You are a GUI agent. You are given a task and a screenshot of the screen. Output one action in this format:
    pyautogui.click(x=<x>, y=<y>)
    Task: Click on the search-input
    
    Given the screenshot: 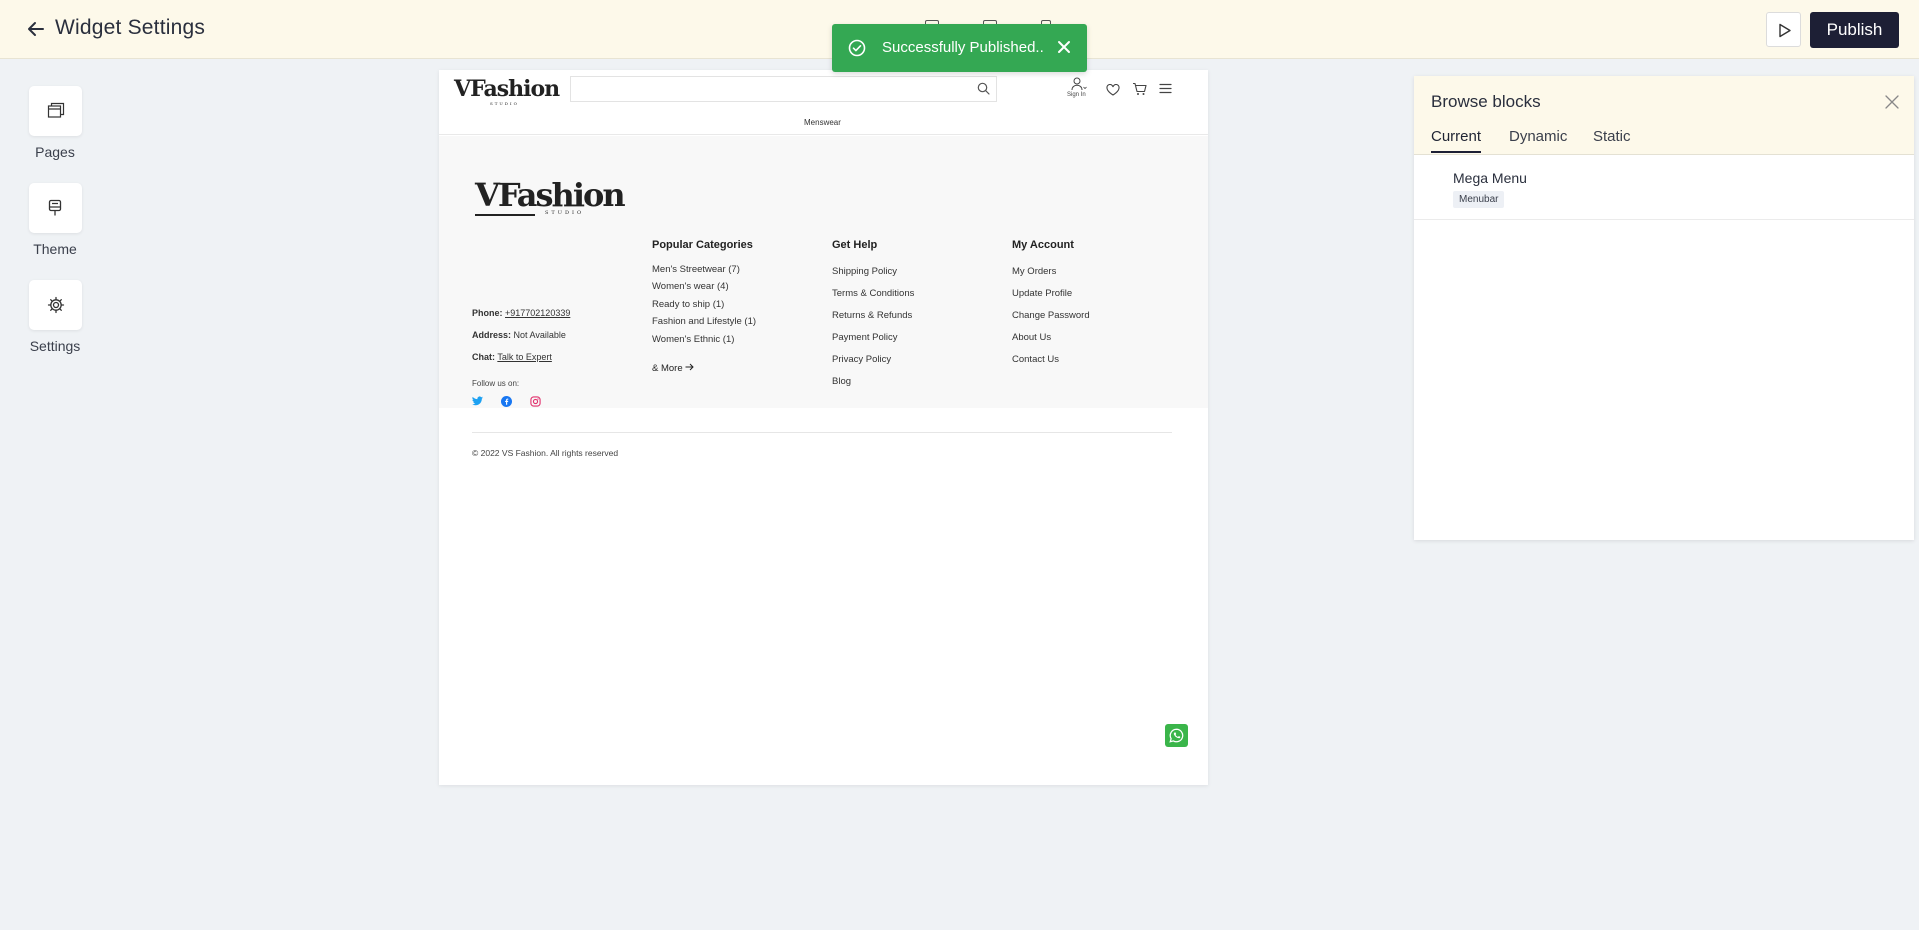 What is the action you would take?
    pyautogui.click(x=768, y=89)
    